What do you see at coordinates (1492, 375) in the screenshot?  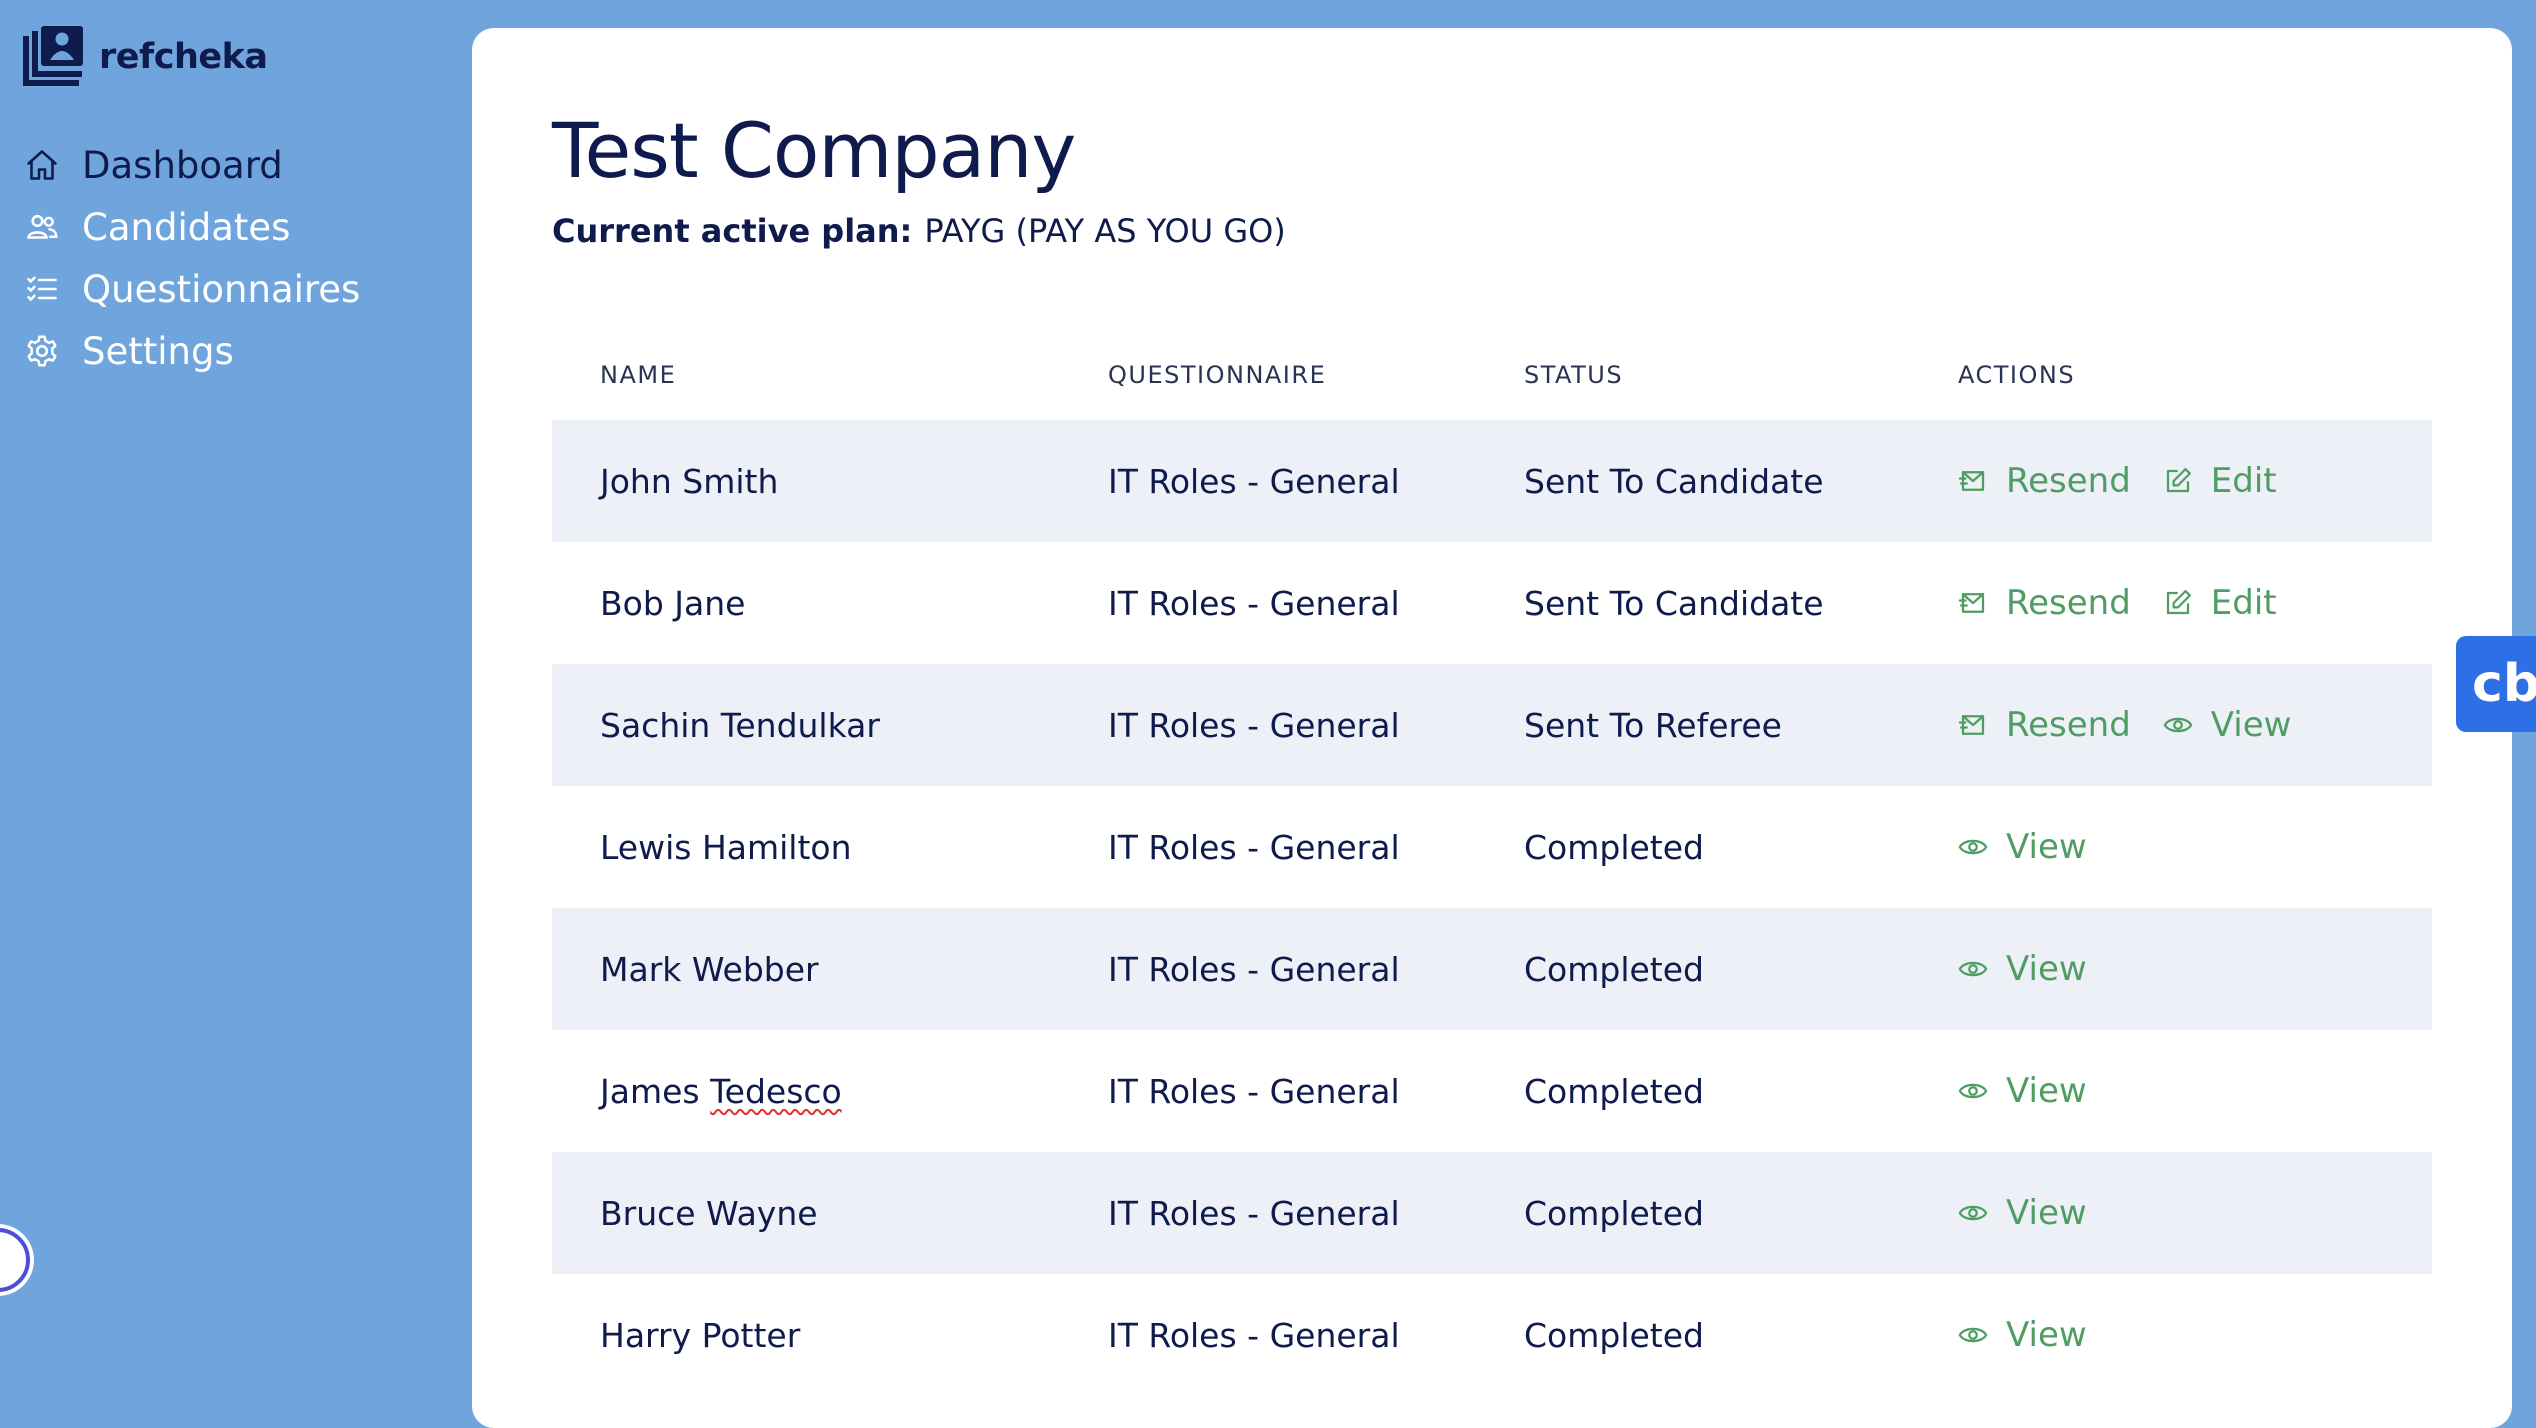 I see `table-header: NAME QUESTIONNAIRE STATUS ACTIONS` at bounding box center [1492, 375].